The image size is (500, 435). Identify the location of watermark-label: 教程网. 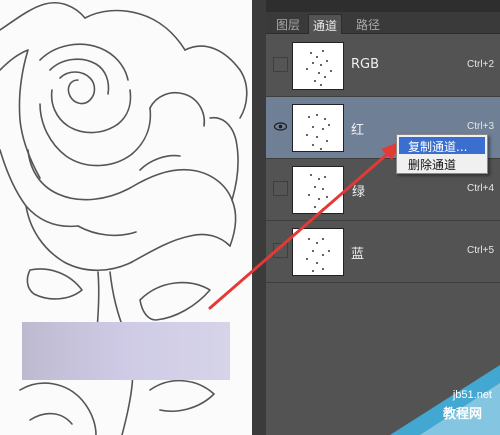
(462, 414).